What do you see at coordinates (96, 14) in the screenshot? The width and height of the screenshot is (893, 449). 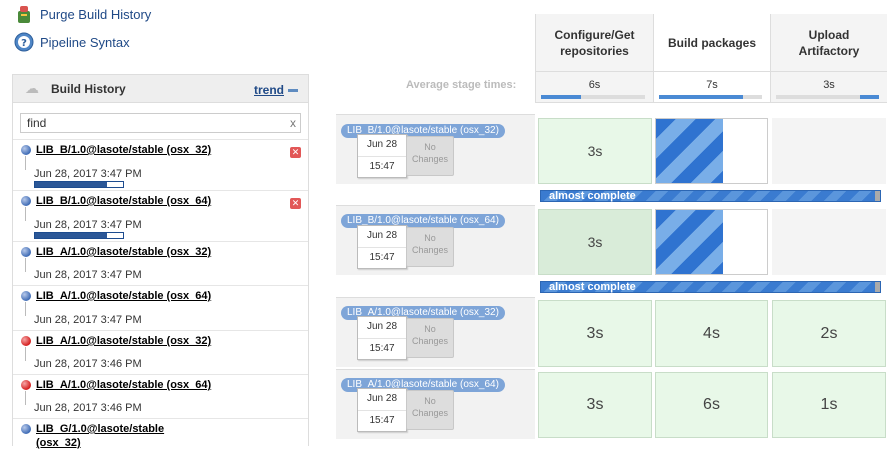 I see `purge-build-history-label: Purge Build History` at bounding box center [96, 14].